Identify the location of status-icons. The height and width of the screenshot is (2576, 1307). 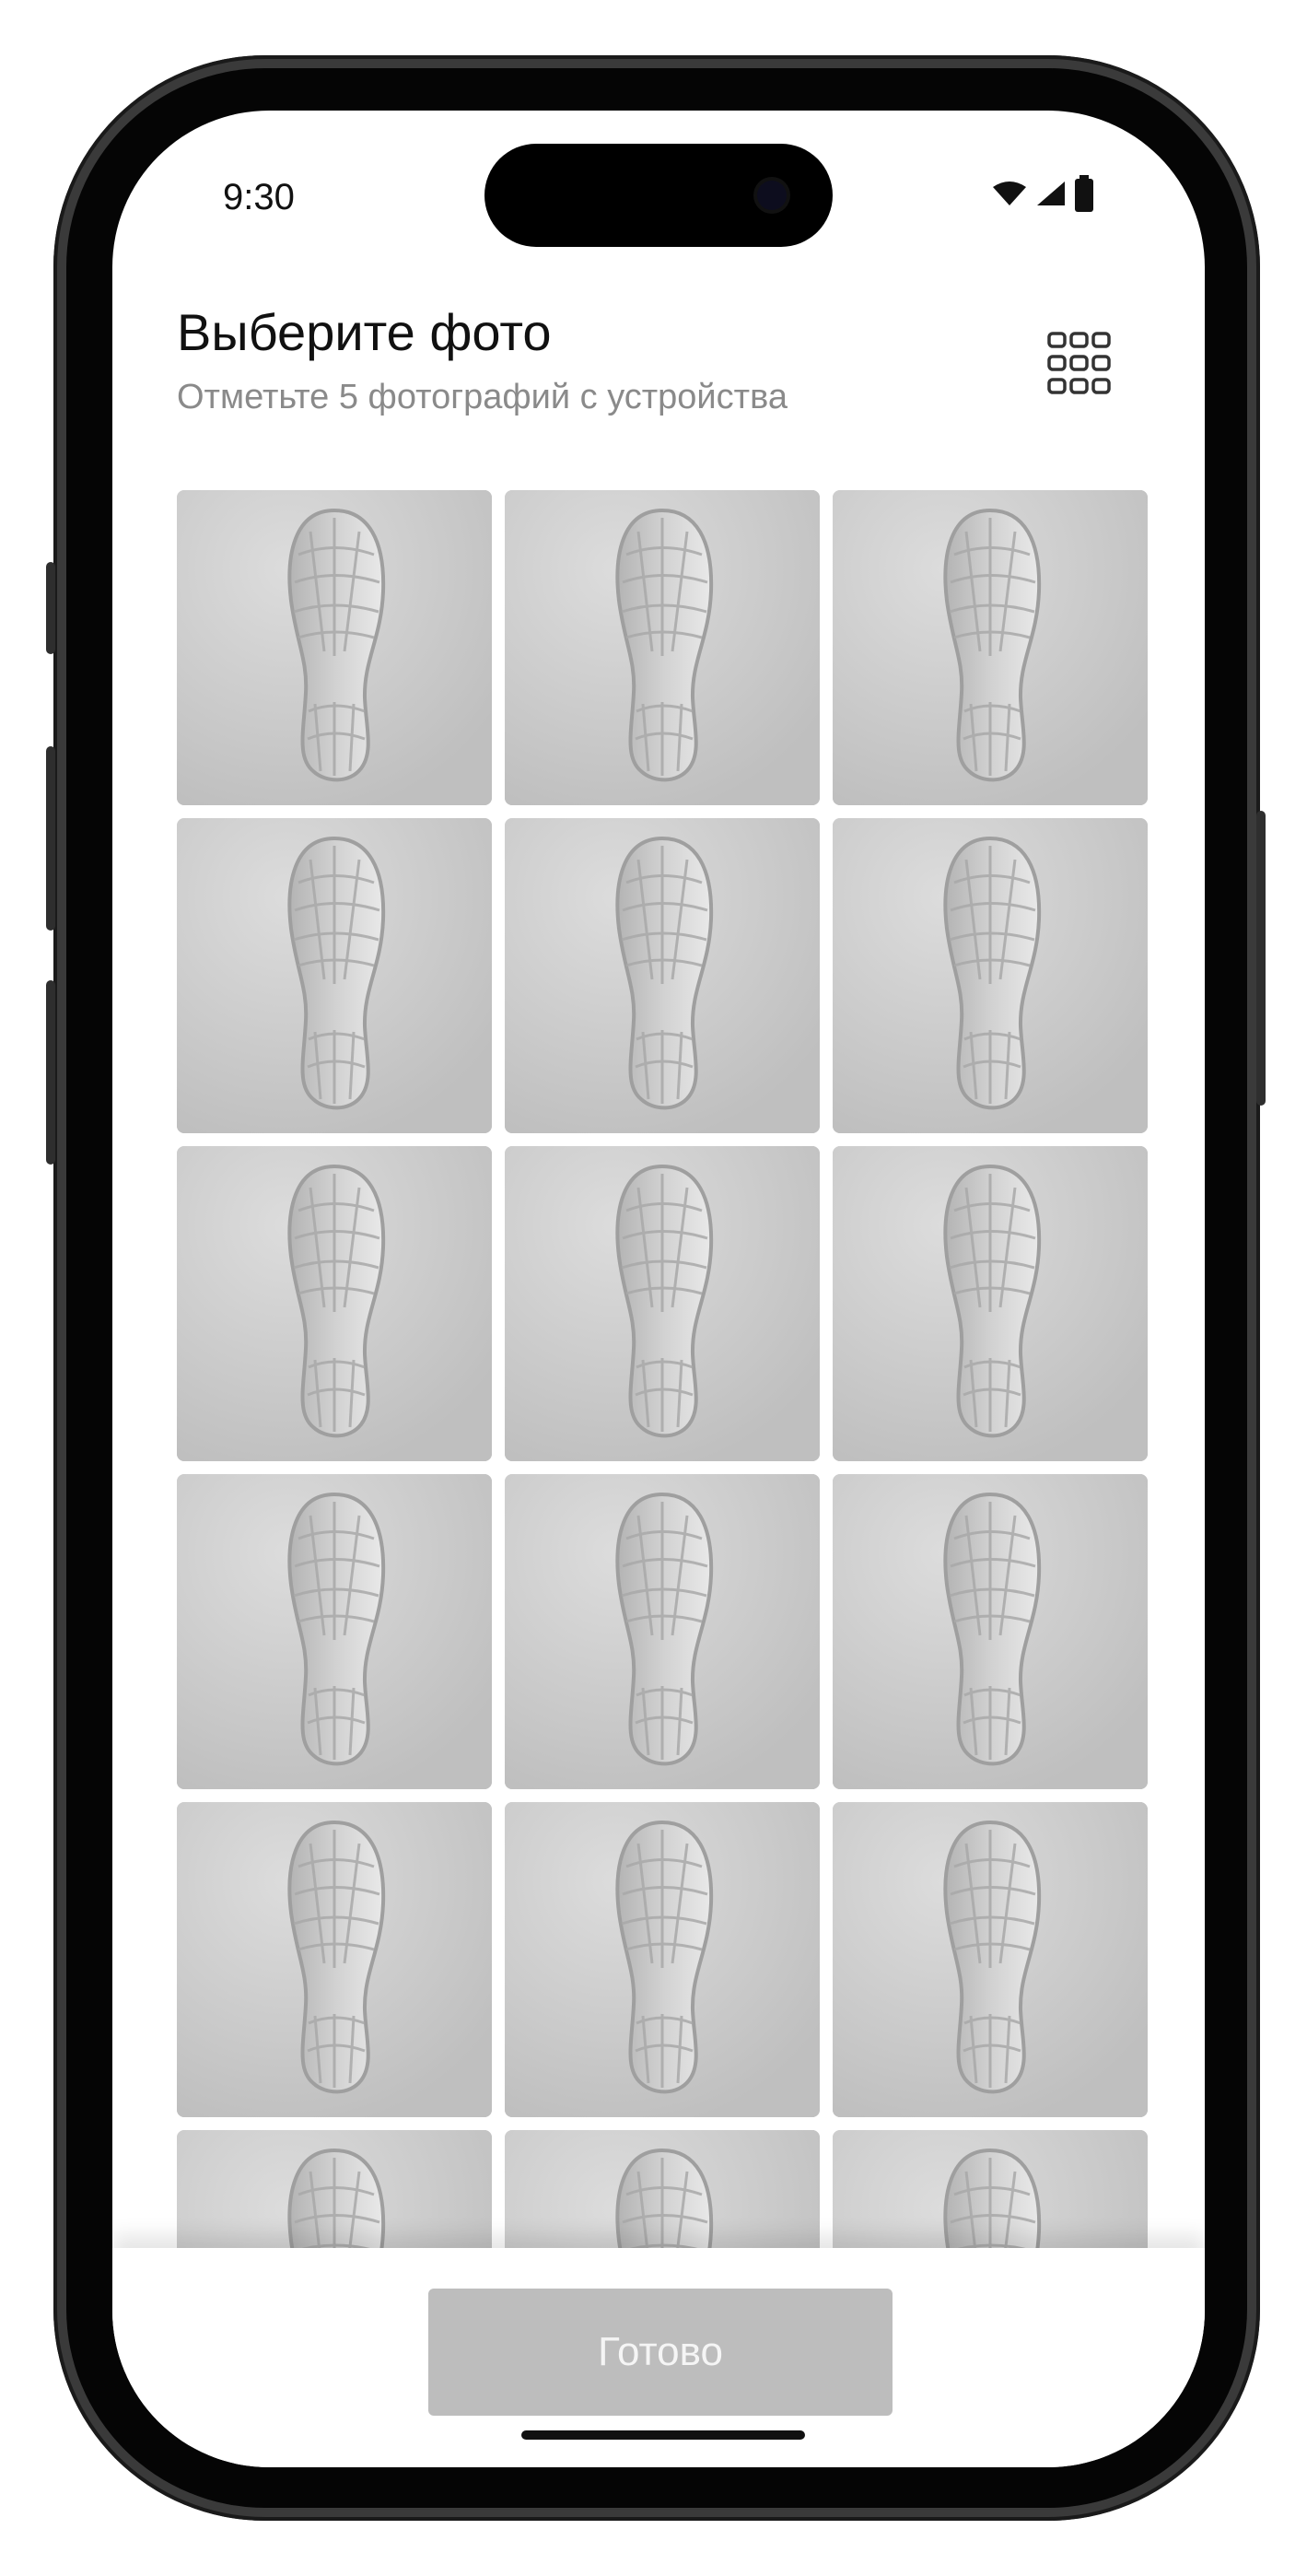
(1042, 193).